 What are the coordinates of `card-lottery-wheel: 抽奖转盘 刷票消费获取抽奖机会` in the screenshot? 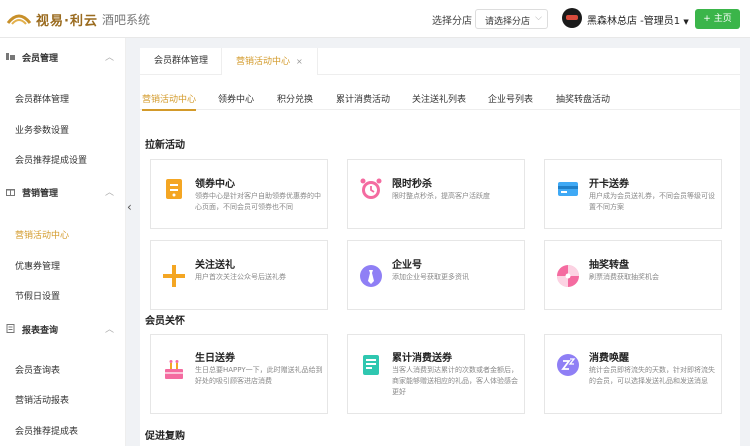 It's located at (633, 275).